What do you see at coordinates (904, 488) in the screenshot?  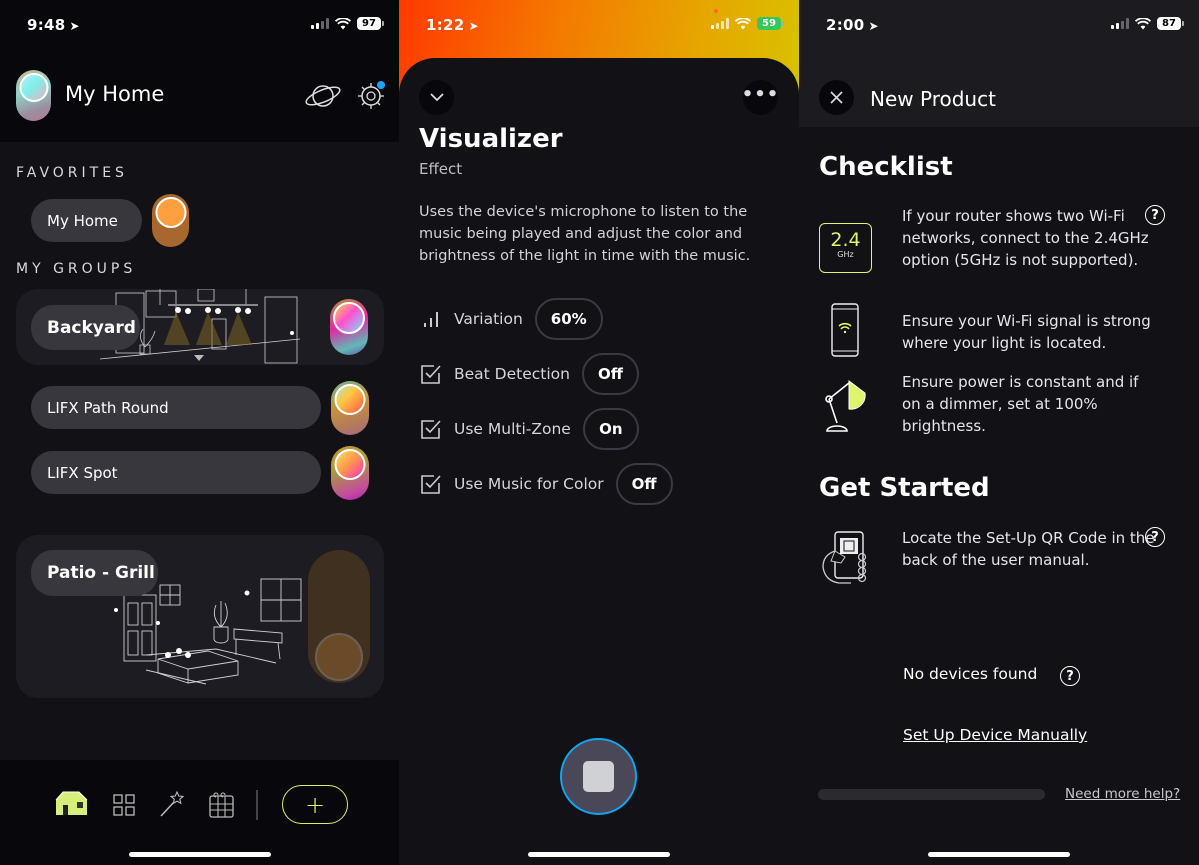 I see `get-started-heading: Get Started` at bounding box center [904, 488].